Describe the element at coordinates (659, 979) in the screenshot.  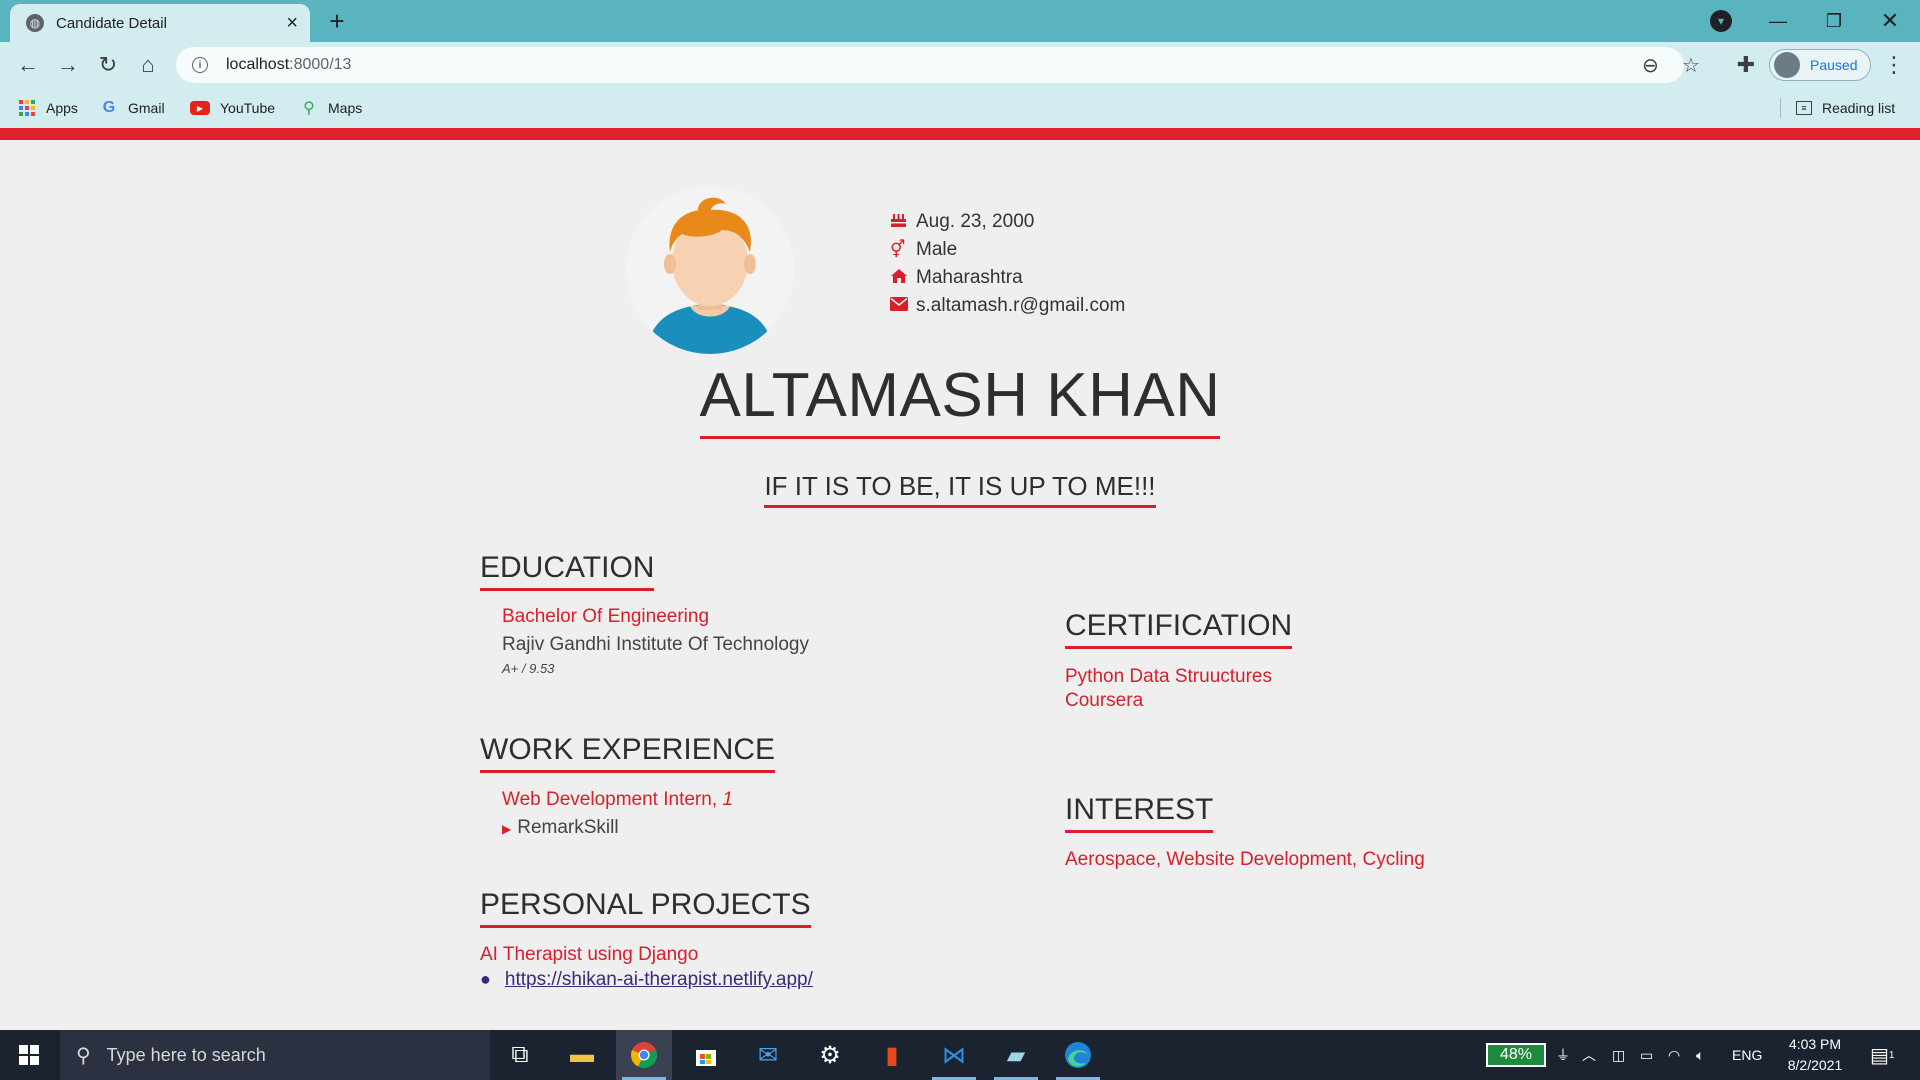
I see `project-link: https://shikan-ai-therapist.netlify.app/` at that location.